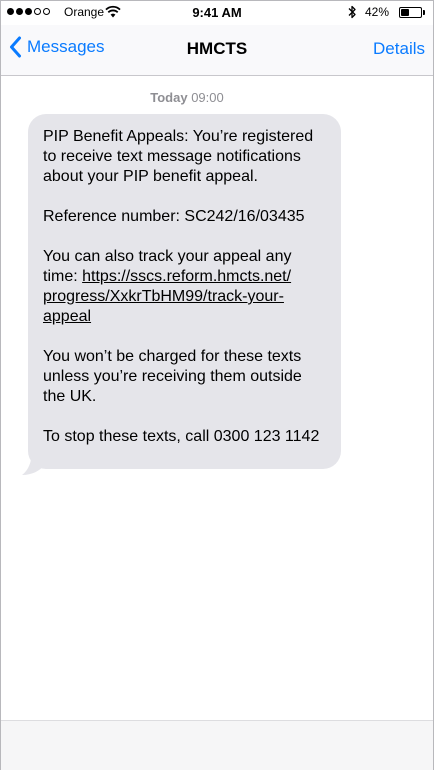 The image size is (434, 770). I want to click on message-text-line: To stop these texts, call 0300 123 1142, so click(181, 436).